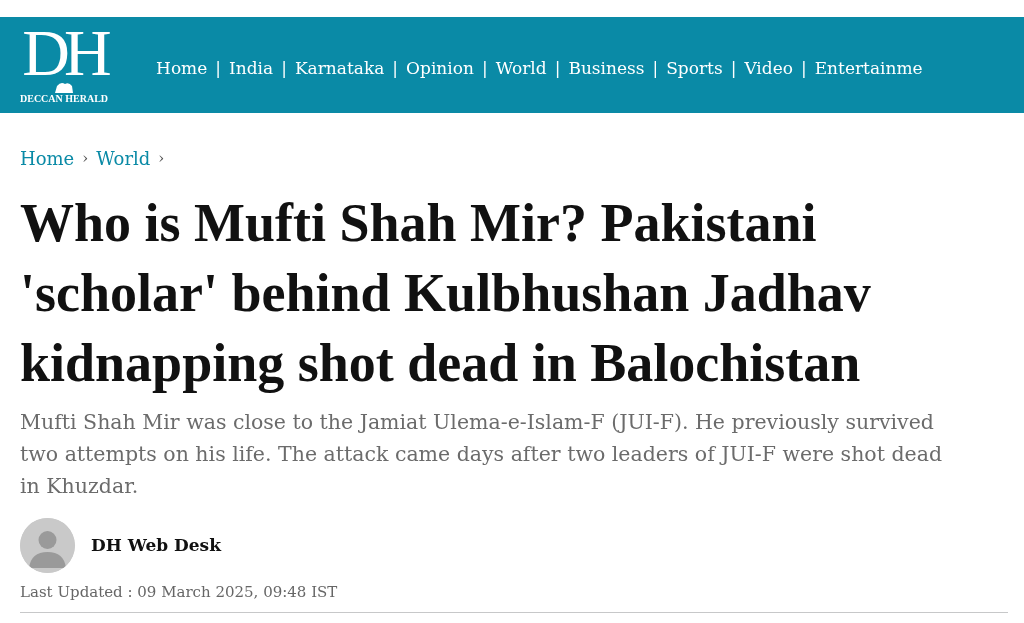 The width and height of the screenshot is (1024, 623). What do you see at coordinates (64, 99) in the screenshot?
I see `logo-wordmark: DECCAN HERALD` at bounding box center [64, 99].